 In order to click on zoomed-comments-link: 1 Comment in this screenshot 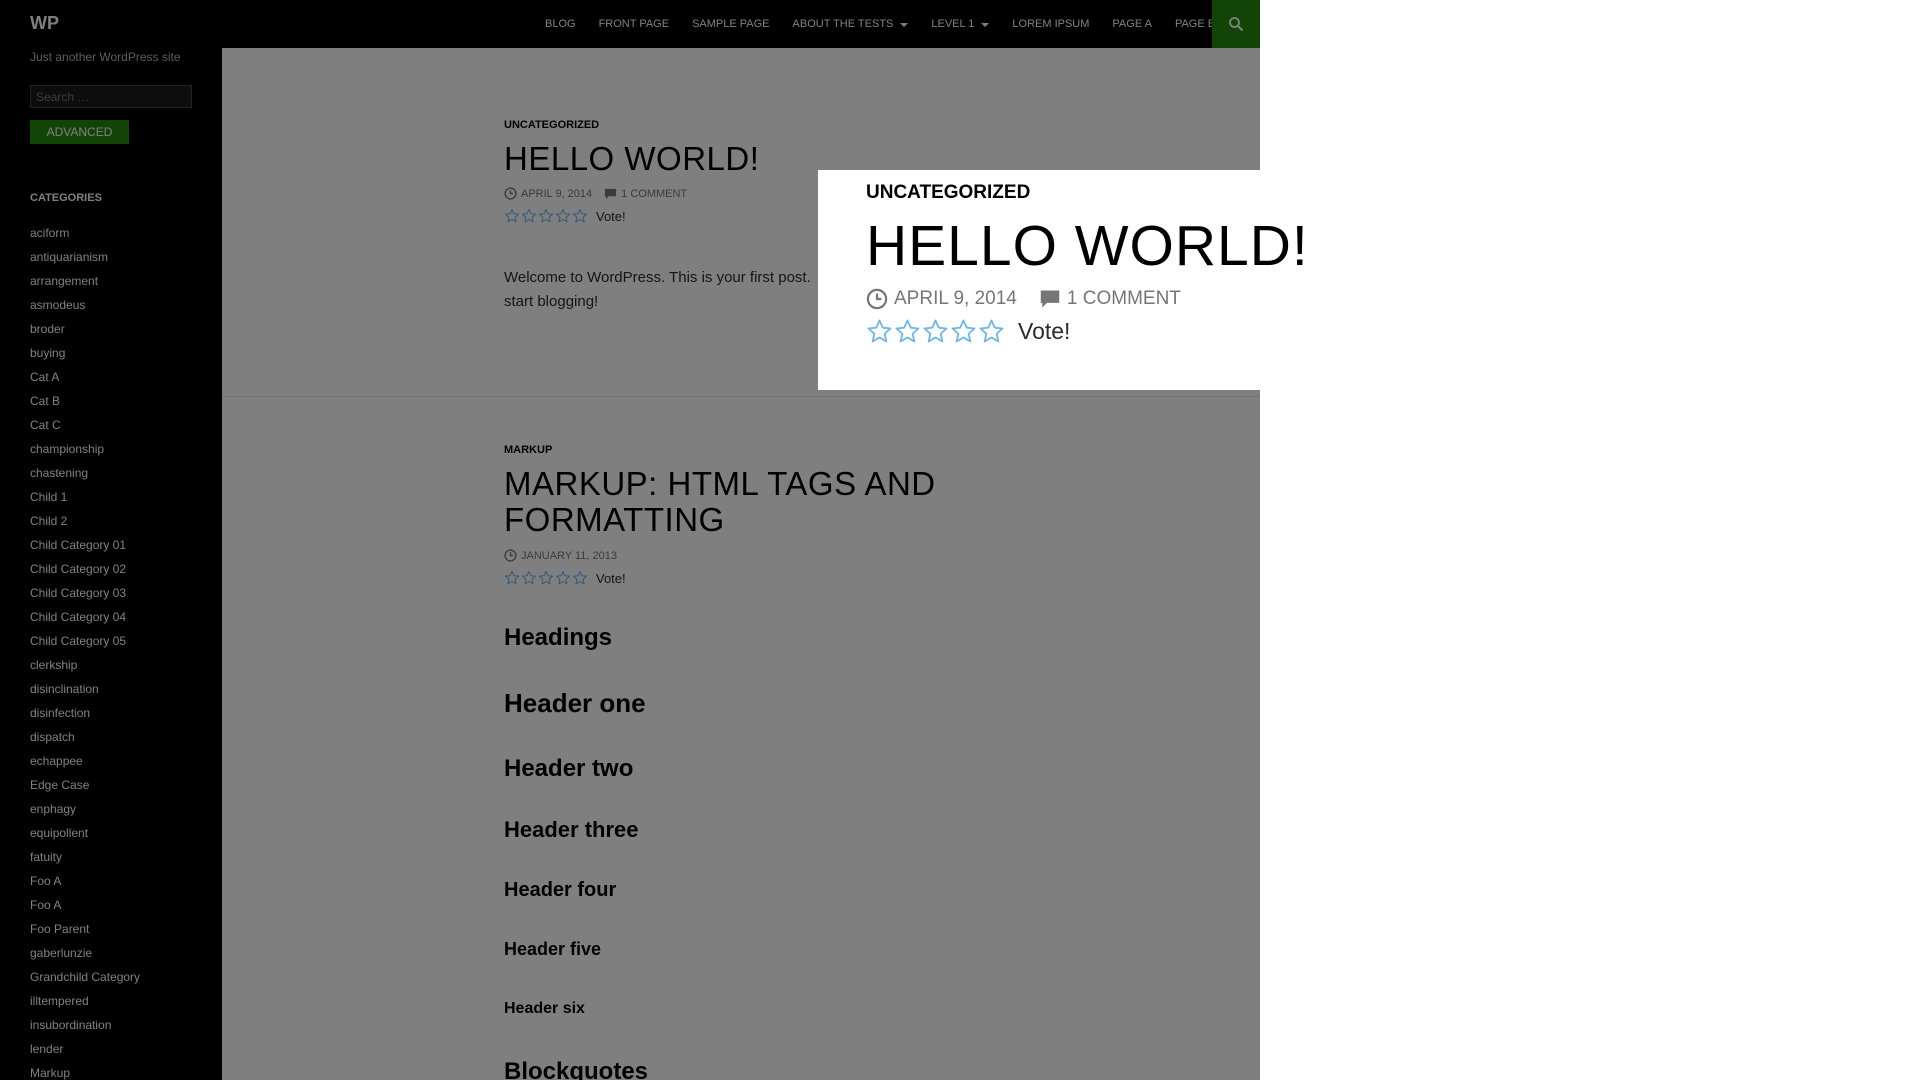, I will do `click(1110, 299)`.